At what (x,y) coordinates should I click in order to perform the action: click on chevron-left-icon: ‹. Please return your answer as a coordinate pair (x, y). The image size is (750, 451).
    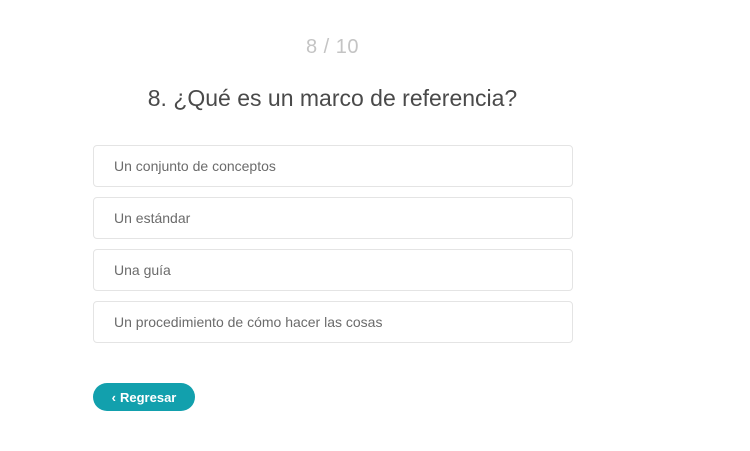
    Looking at the image, I should click on (113, 397).